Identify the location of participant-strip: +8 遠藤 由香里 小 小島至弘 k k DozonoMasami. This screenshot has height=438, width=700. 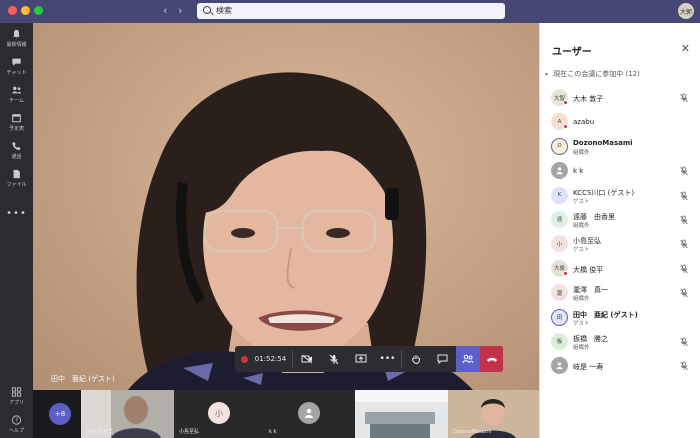
(286, 414).